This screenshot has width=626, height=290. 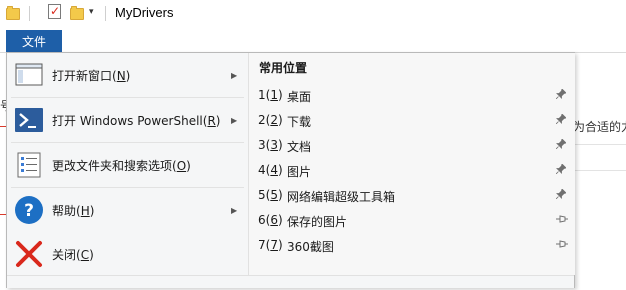 What do you see at coordinates (290, 281) in the screenshot?
I see `menu-footer` at bounding box center [290, 281].